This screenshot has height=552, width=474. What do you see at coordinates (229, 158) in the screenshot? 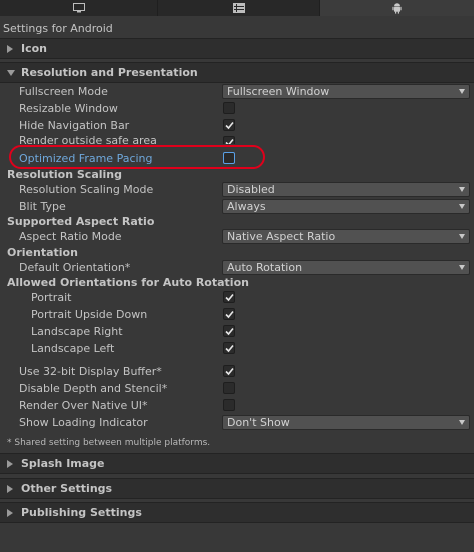
I see `optimized-frame-pacing-checkbox` at bounding box center [229, 158].